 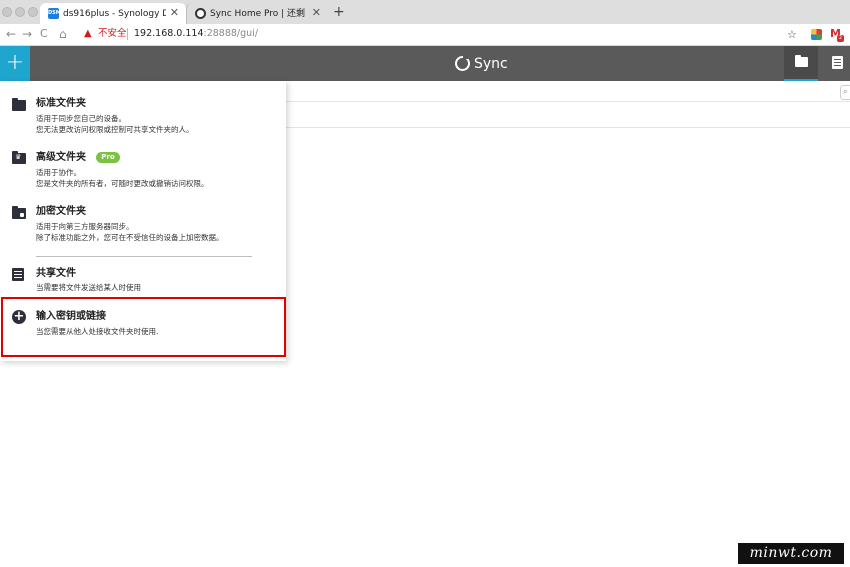 I want to click on reload-icon: C, so click(x=44, y=34).